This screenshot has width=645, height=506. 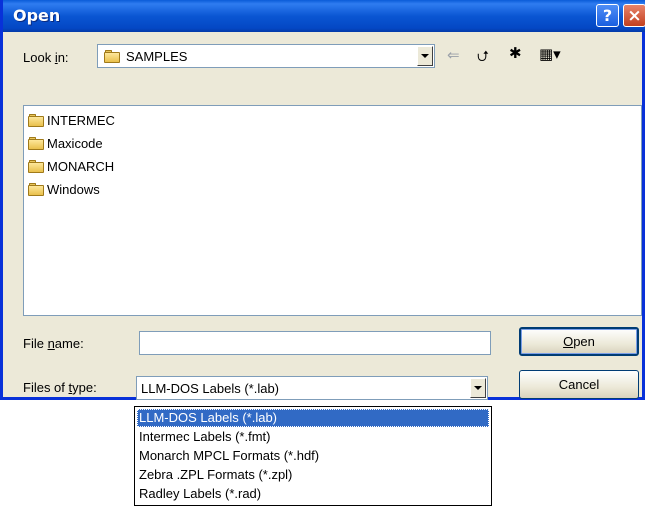 I want to click on files-of-type-combo: LLM-DOS Labels (*.lab), so click(x=312, y=388).